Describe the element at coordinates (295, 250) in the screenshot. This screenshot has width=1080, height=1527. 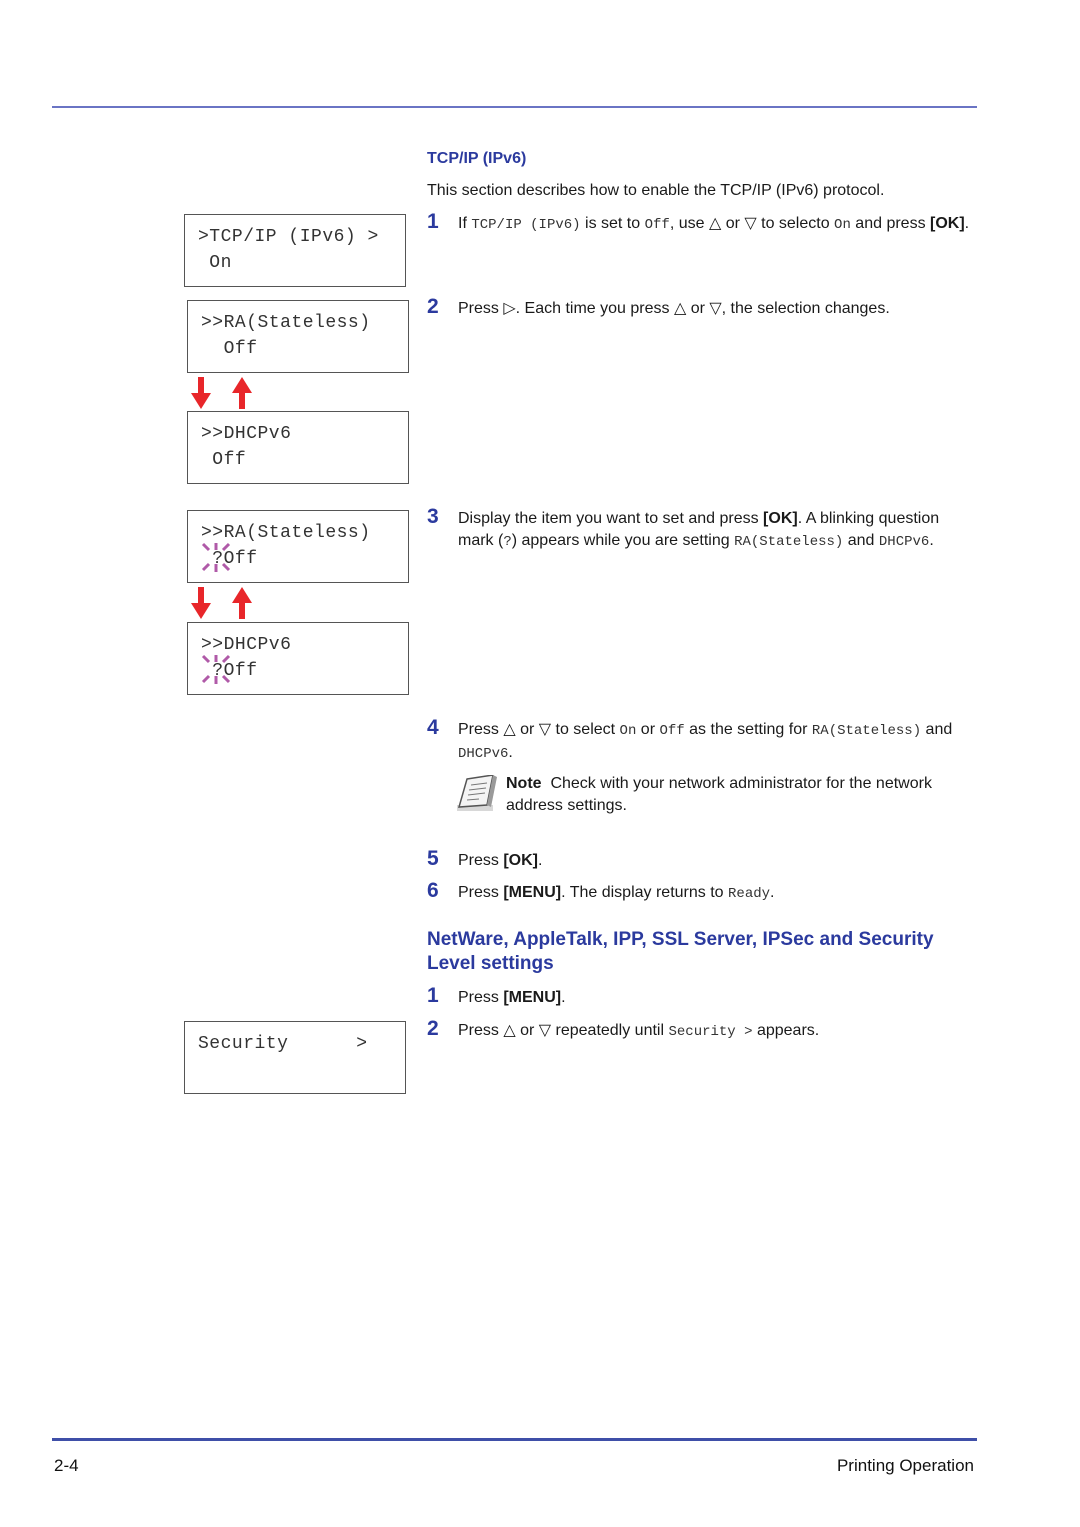
I see `lcd-panel-tcpip: >TCP/IP (IPv6) > On` at that location.